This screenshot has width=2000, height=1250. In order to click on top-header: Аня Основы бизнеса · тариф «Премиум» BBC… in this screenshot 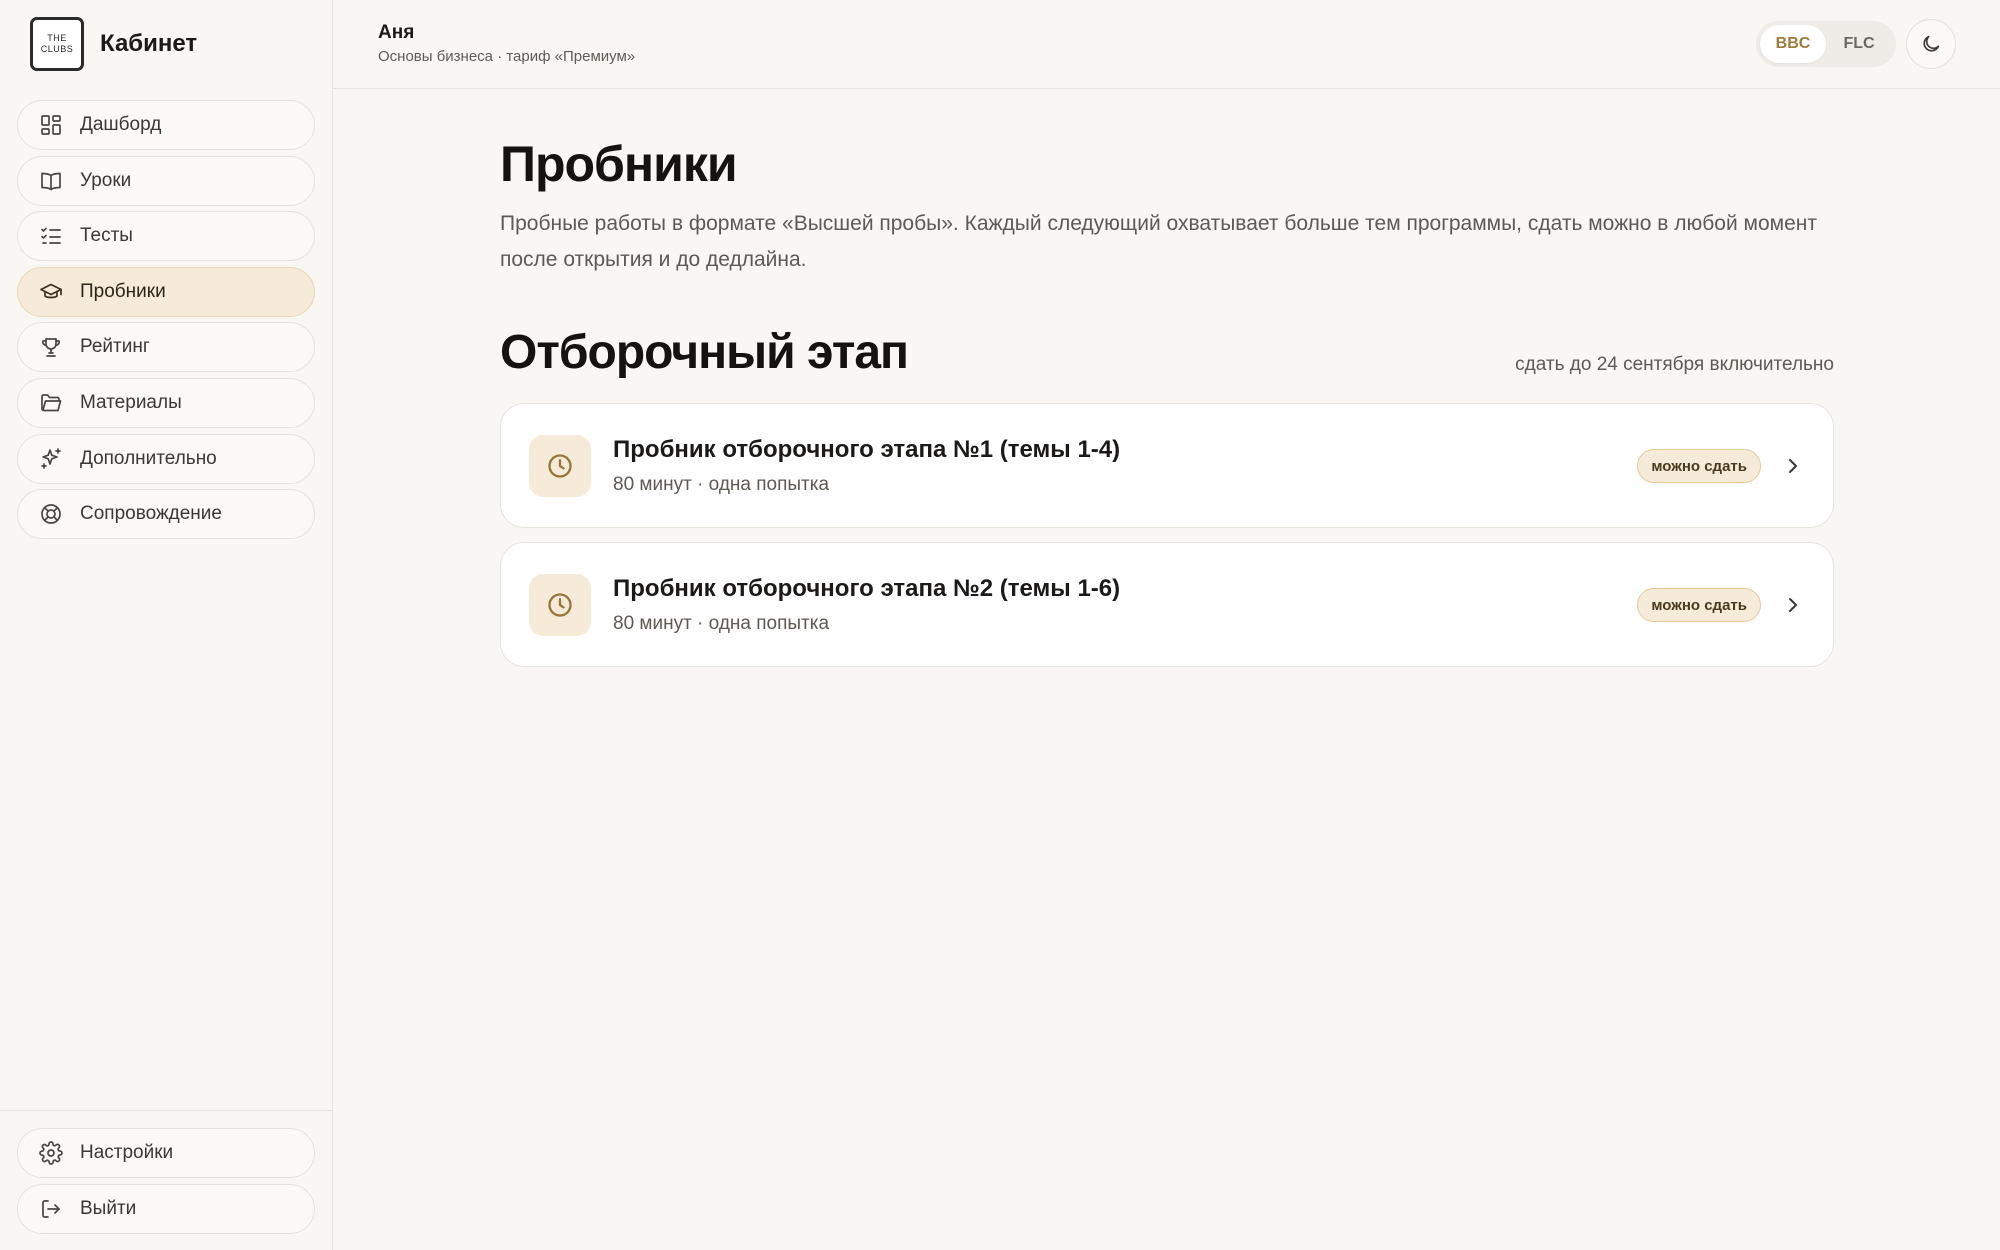, I will do `click(1166, 44)`.